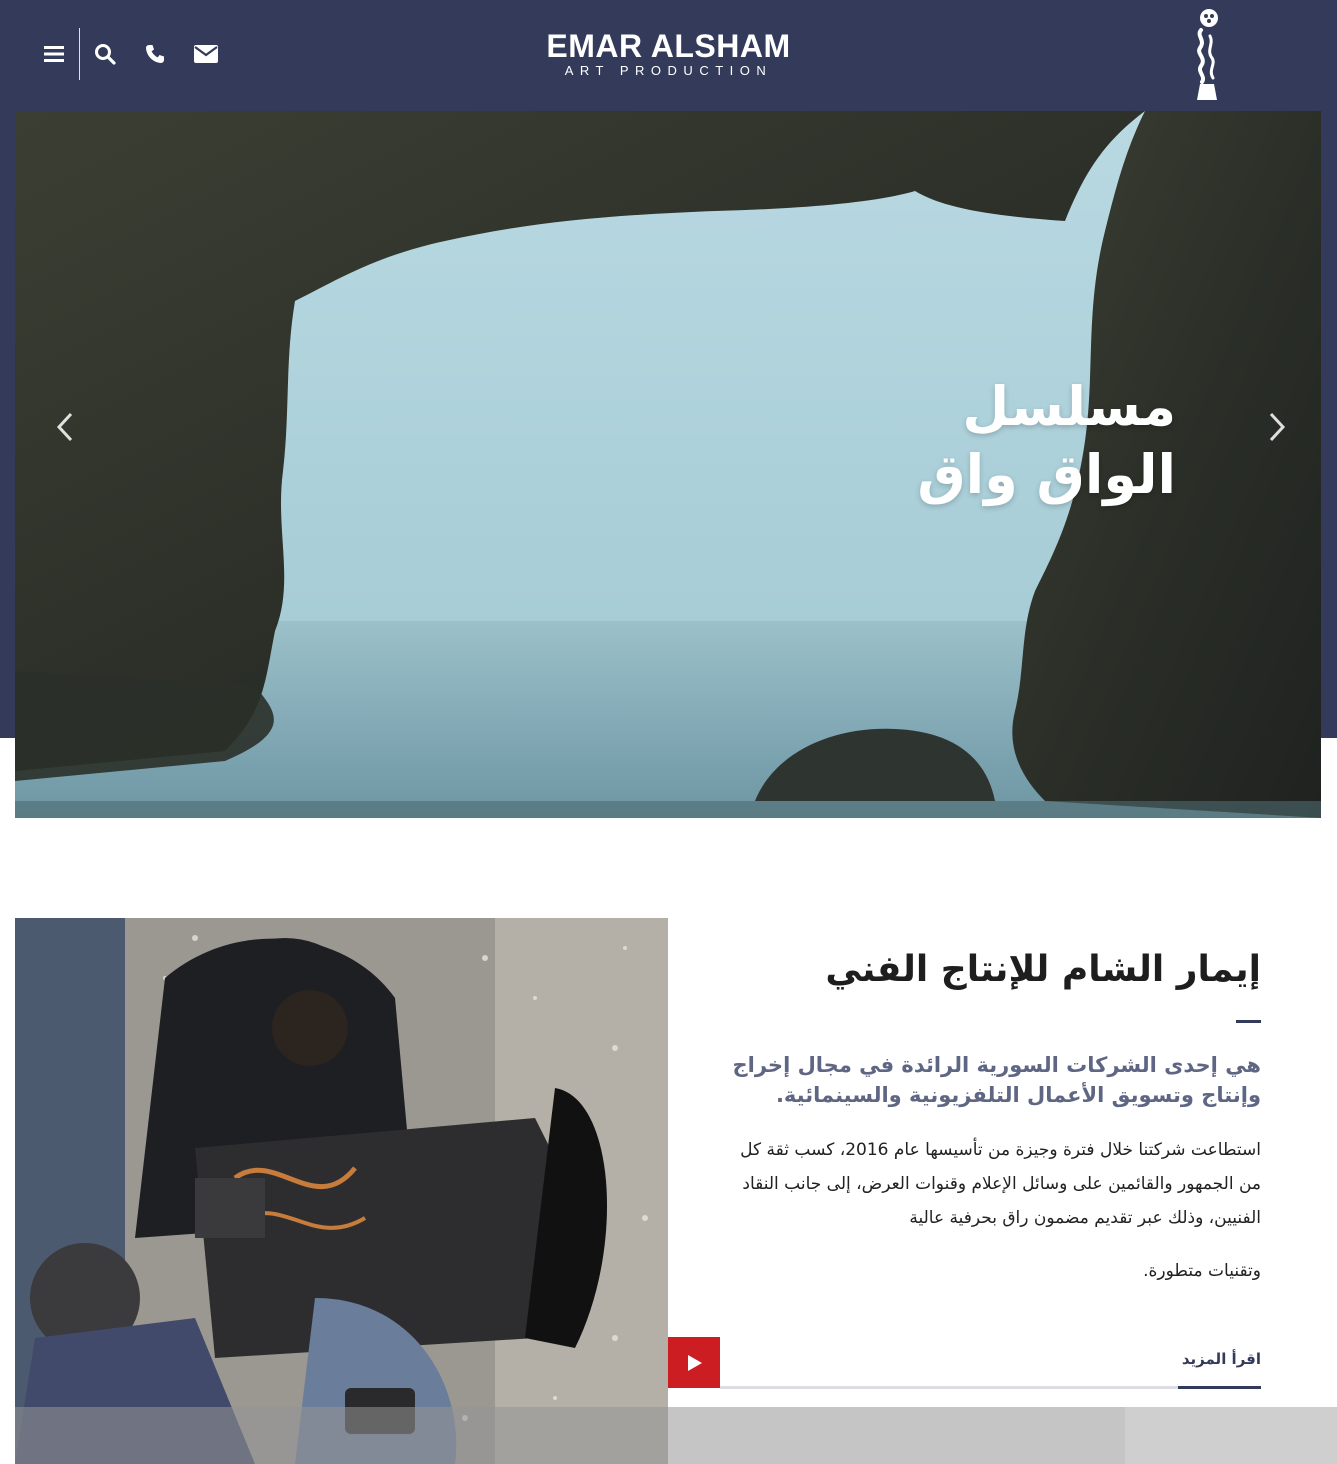  Describe the element at coordinates (1219, 1369) in the screenshot. I see `read-more-link: اقرأ المزيد` at that location.